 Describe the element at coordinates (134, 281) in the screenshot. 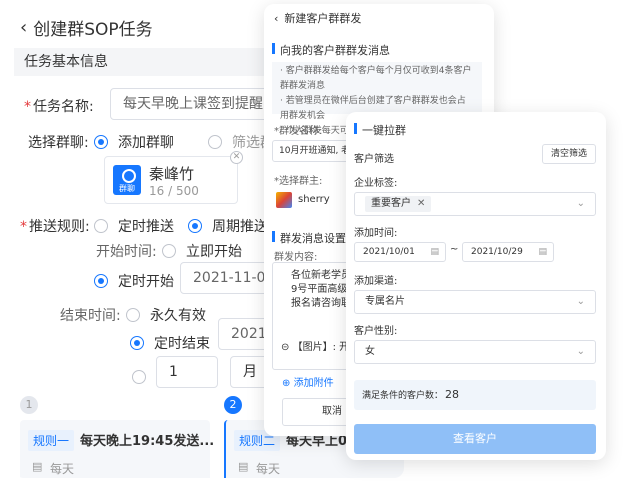

I see `radio-timed-start: 定时开始` at that location.